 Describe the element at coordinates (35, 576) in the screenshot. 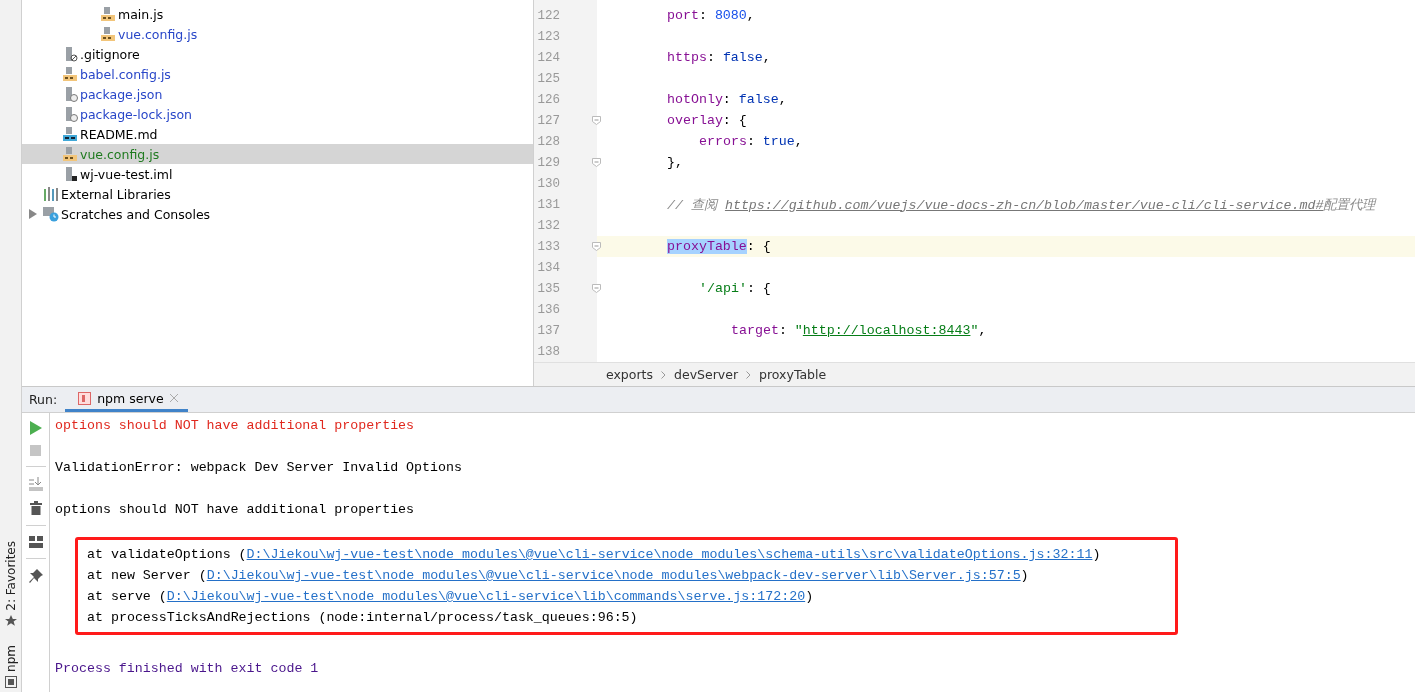

I see `pin-icon` at that location.